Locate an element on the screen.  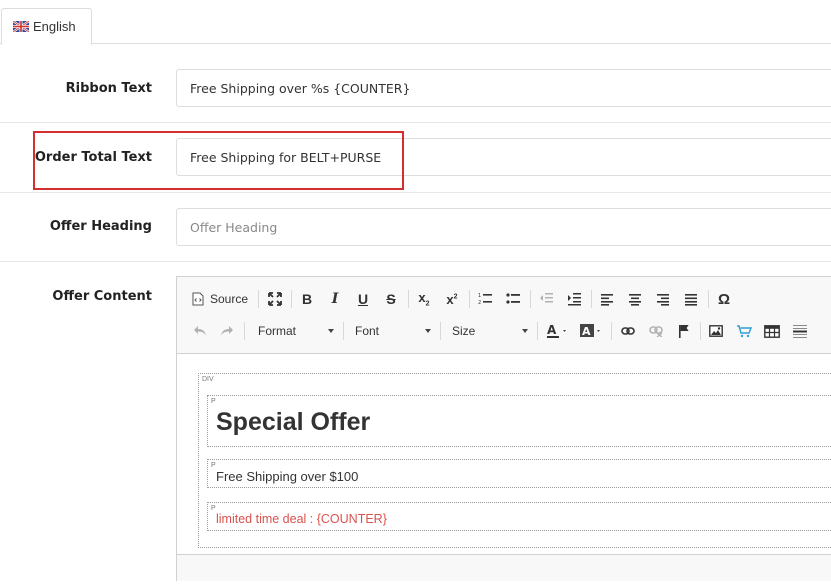
decrease-indent-button is located at coordinates (546, 299).